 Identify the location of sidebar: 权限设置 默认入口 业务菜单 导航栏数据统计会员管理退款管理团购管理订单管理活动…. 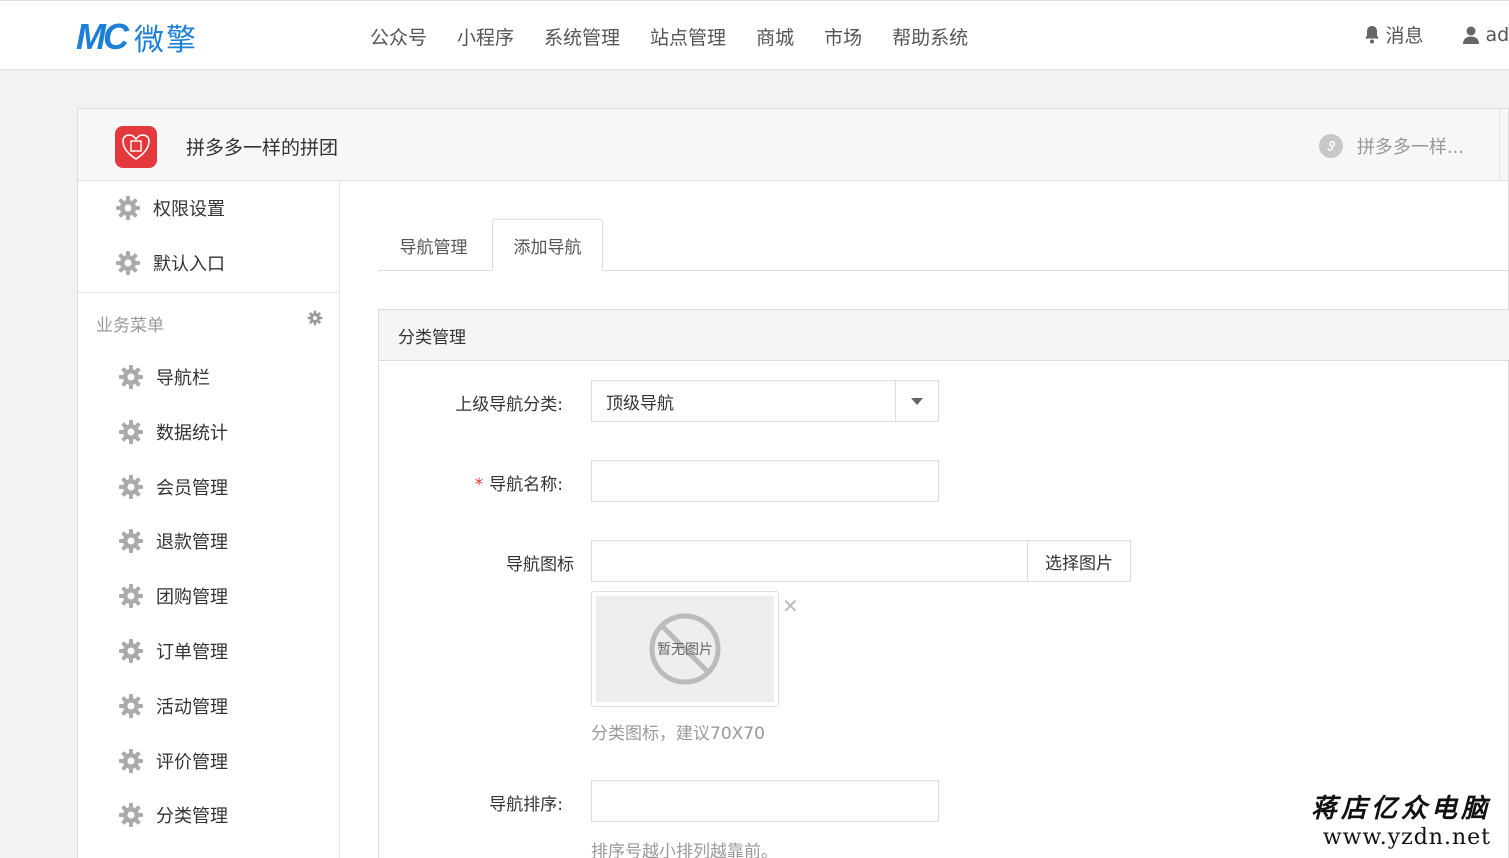
(209, 519).